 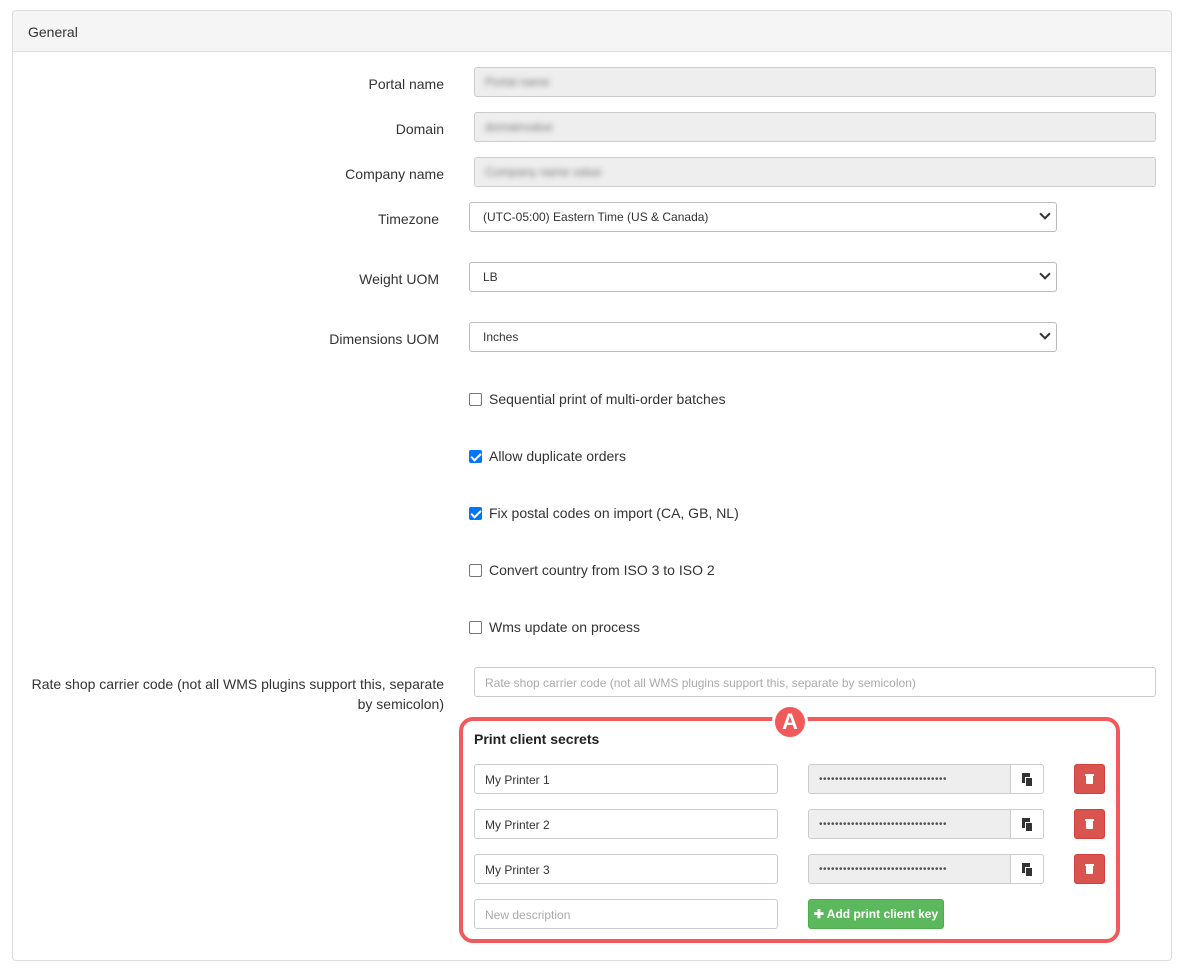 I want to click on domain-label: Domain, so click(x=419, y=129).